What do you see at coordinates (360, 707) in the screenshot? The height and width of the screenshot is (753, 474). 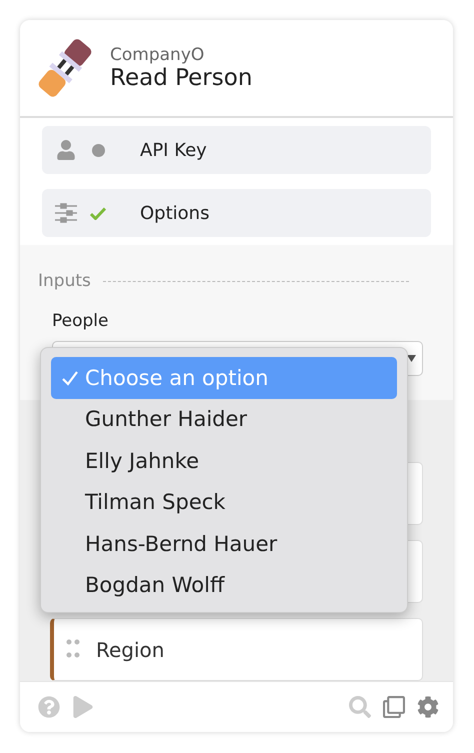 I see `search-button` at bounding box center [360, 707].